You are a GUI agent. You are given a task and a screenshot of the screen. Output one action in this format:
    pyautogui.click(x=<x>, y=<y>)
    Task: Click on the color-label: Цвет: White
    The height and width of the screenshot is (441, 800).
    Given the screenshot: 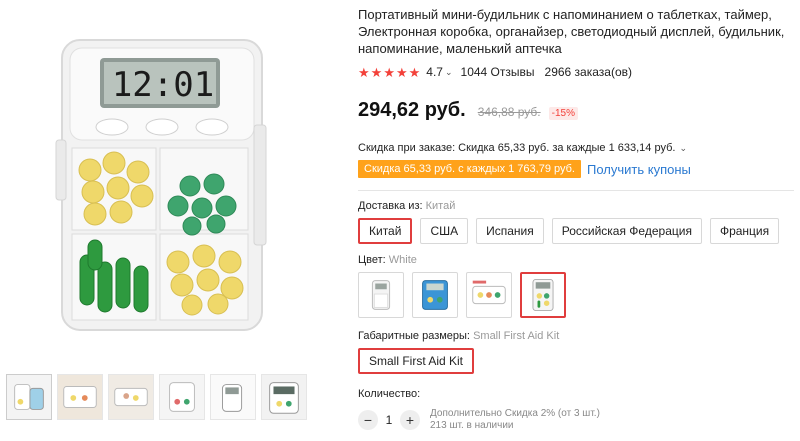 What is the action you would take?
    pyautogui.click(x=387, y=260)
    